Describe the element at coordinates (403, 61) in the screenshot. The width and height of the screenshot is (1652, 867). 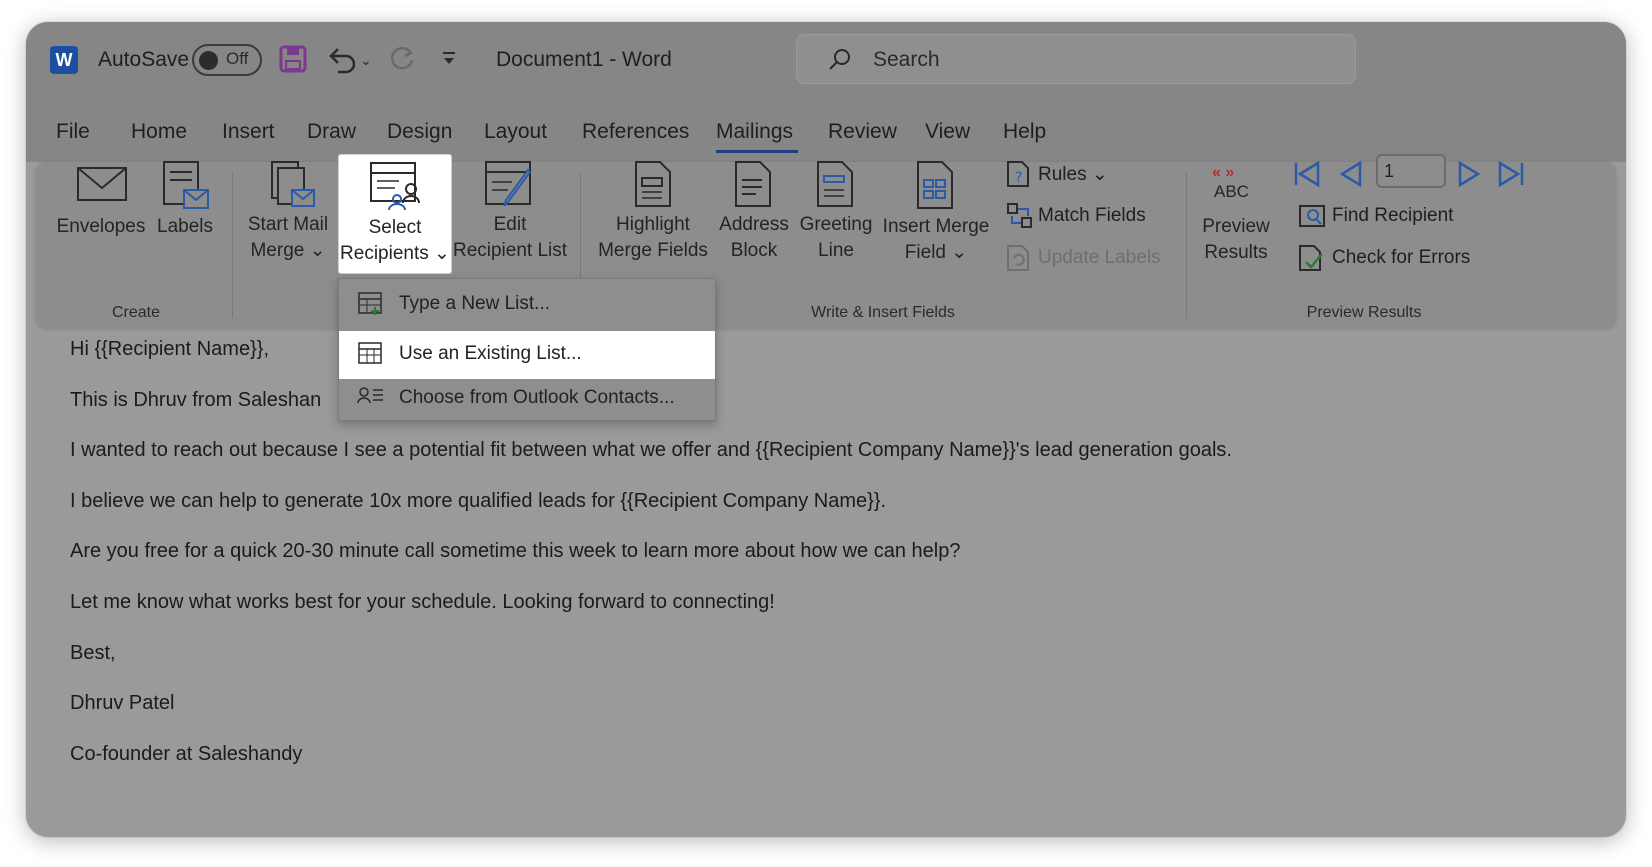
I see `redo-icon` at that location.